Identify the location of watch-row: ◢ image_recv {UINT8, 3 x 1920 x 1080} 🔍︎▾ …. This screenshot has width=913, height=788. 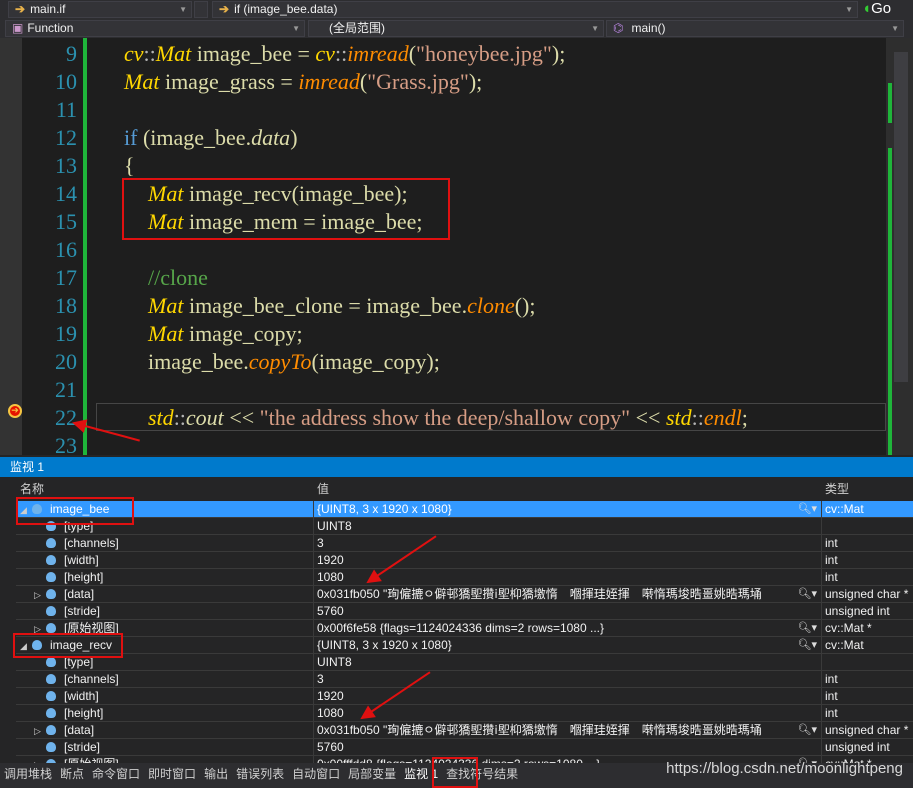
(464, 645).